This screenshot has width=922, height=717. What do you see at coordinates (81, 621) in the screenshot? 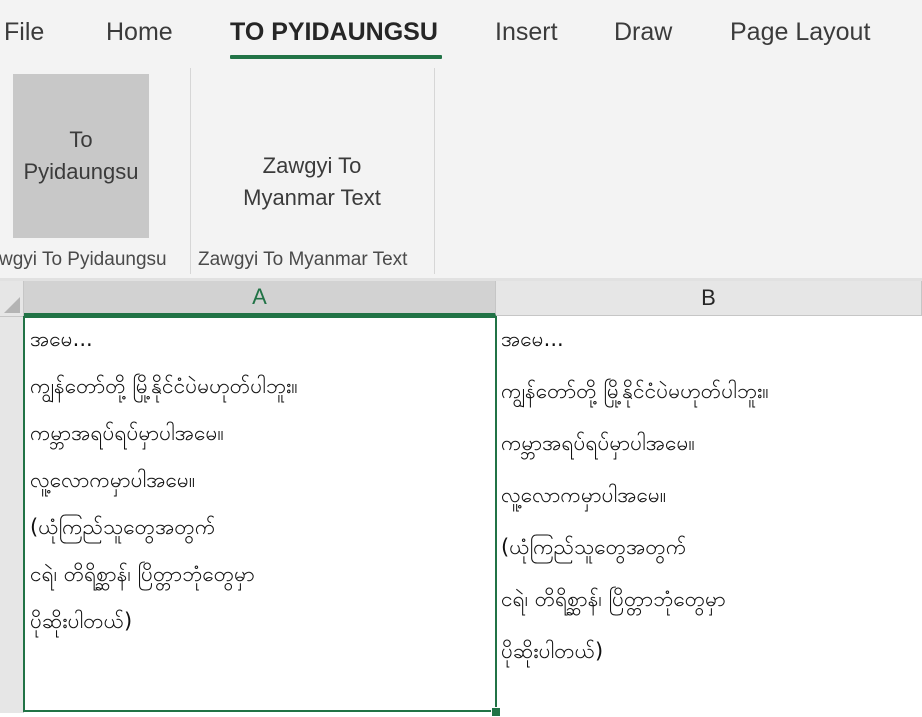
I see `cell-a-line: ပိုဆိုးပါတယ်)` at bounding box center [81, 621].